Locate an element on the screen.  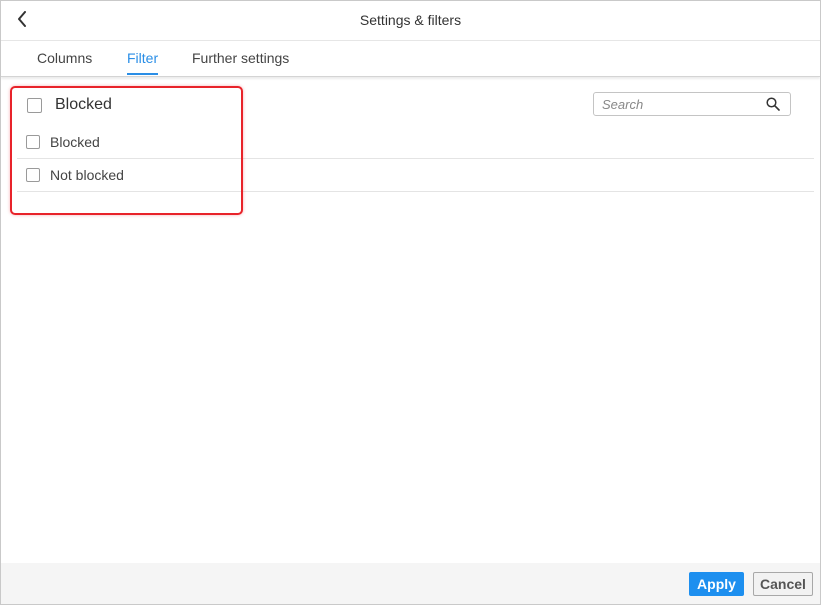
search-icon is located at coordinates (773, 104).